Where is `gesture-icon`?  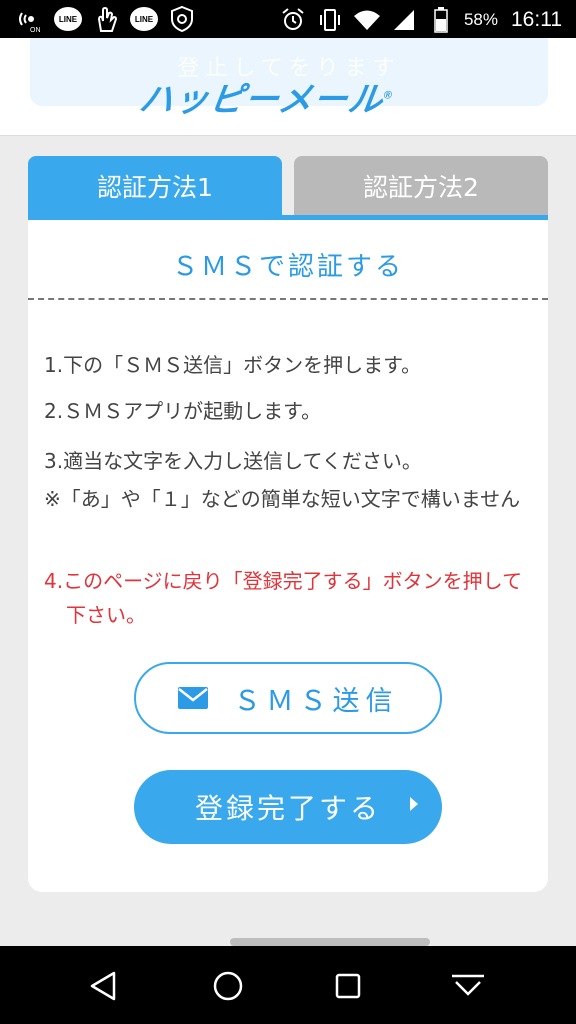
gesture-icon is located at coordinates (106, 19).